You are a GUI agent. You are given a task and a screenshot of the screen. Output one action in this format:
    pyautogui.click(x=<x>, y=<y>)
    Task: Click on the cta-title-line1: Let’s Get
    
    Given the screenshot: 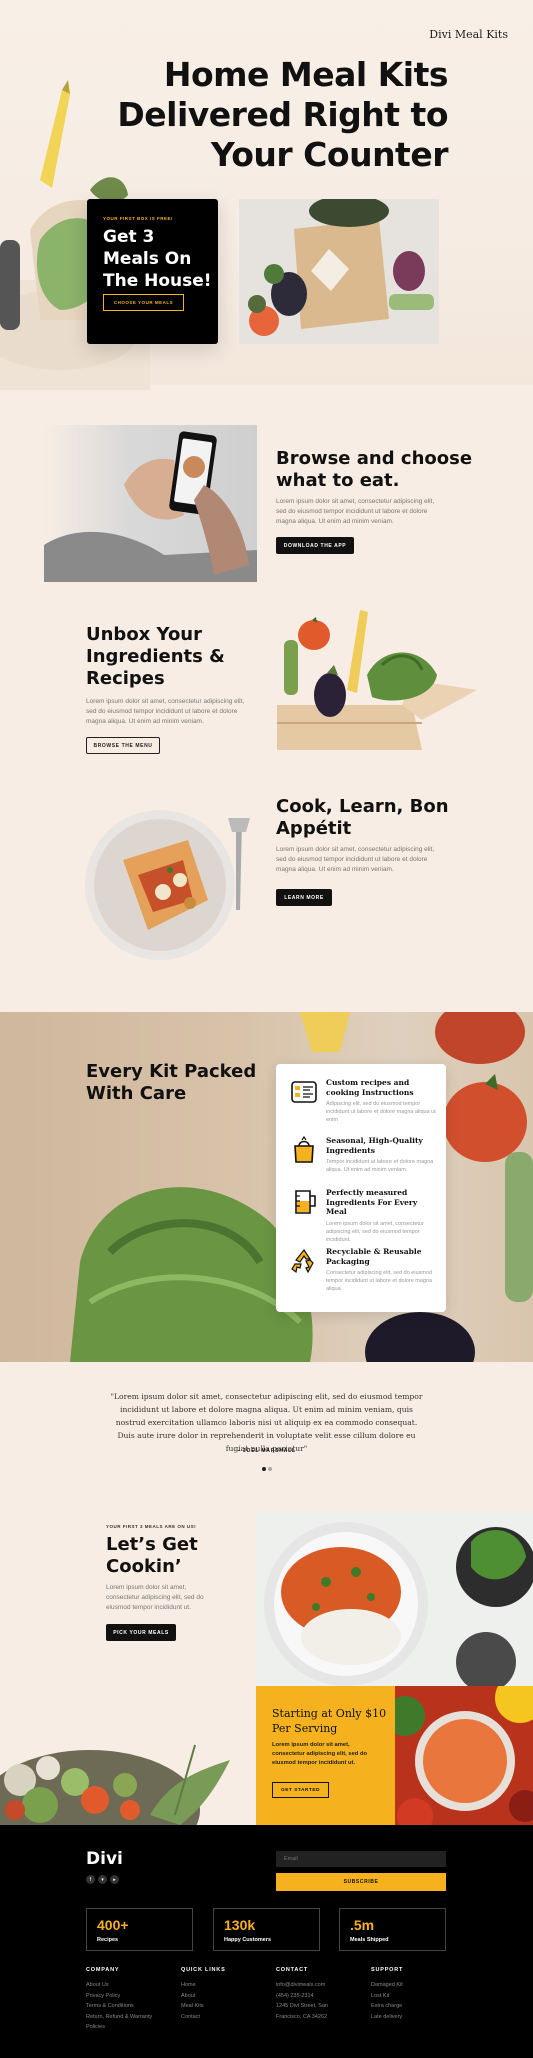 What is the action you would take?
    pyautogui.click(x=152, y=1544)
    